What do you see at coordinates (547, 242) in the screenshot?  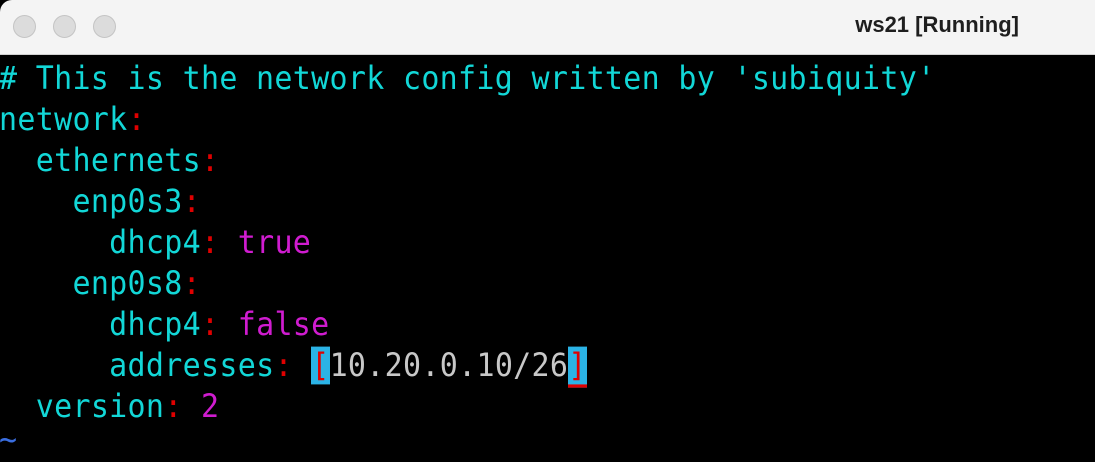 I see `editor-line-dhcp4-true: dhcp4: true` at bounding box center [547, 242].